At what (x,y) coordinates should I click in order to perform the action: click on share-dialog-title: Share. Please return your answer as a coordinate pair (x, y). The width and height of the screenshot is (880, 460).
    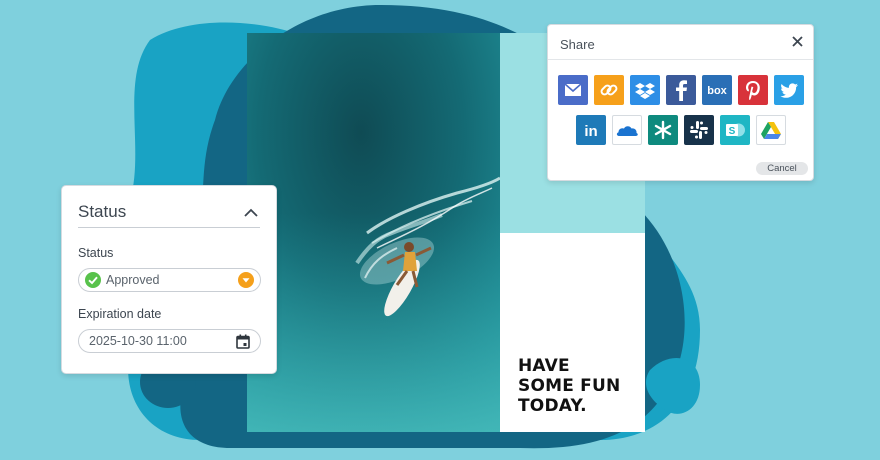
    Looking at the image, I should click on (577, 44).